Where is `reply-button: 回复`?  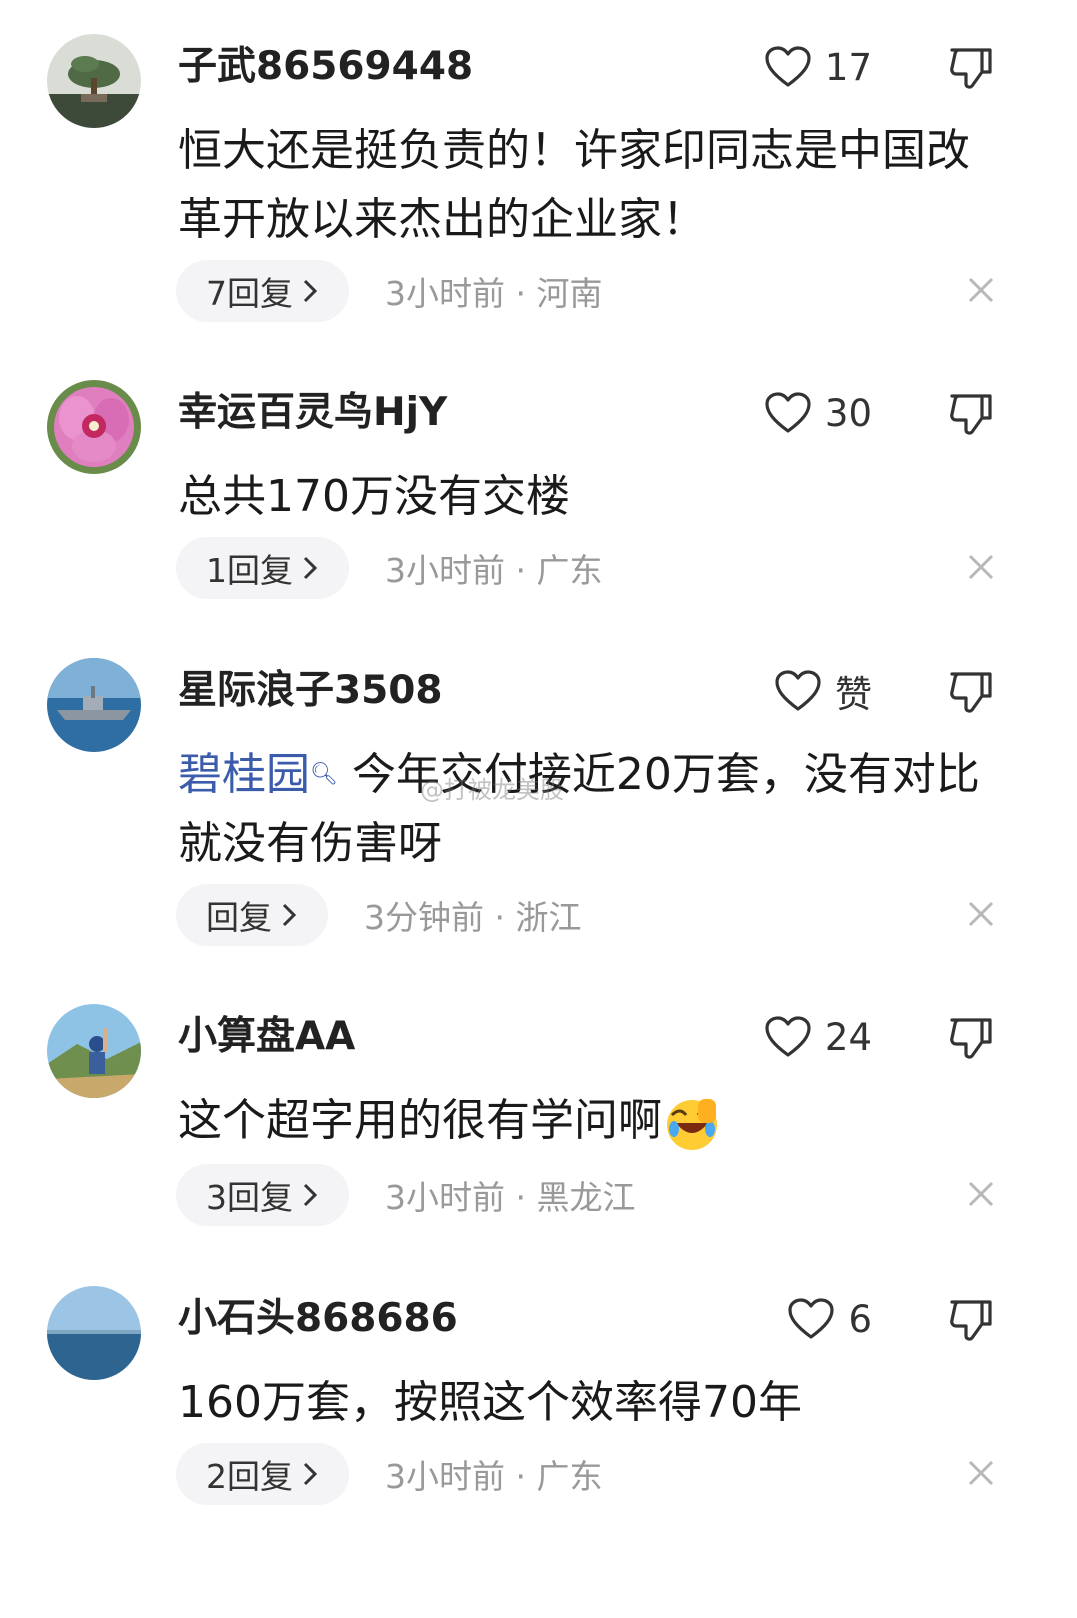
reply-button: 回复 is located at coordinates (252, 915).